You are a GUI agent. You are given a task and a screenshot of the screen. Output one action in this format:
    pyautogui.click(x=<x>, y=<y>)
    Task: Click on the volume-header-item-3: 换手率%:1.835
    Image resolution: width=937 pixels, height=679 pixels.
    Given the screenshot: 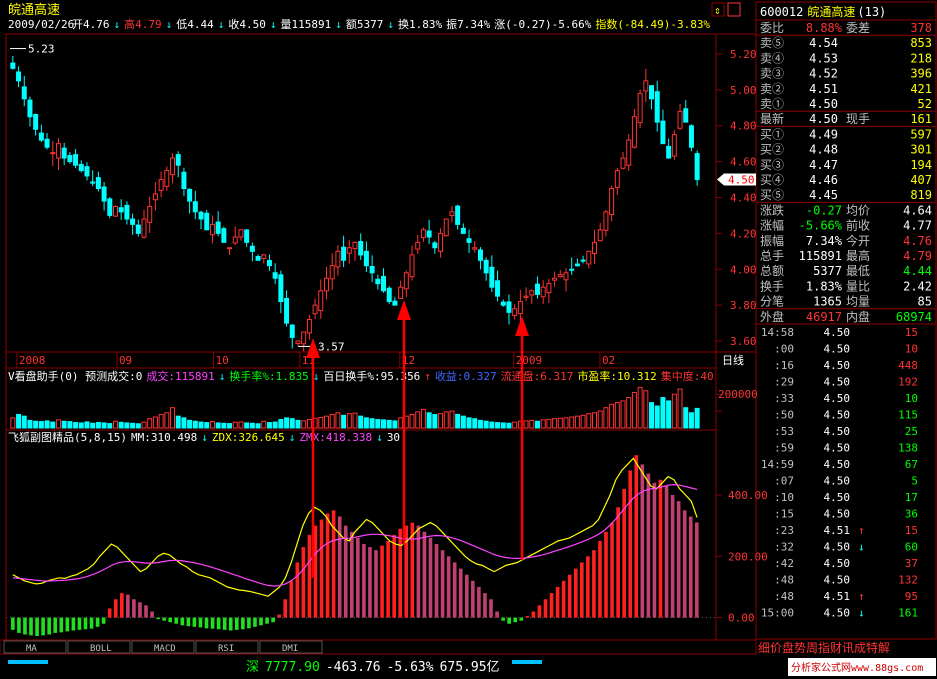 What is the action you would take?
    pyautogui.click(x=268, y=376)
    